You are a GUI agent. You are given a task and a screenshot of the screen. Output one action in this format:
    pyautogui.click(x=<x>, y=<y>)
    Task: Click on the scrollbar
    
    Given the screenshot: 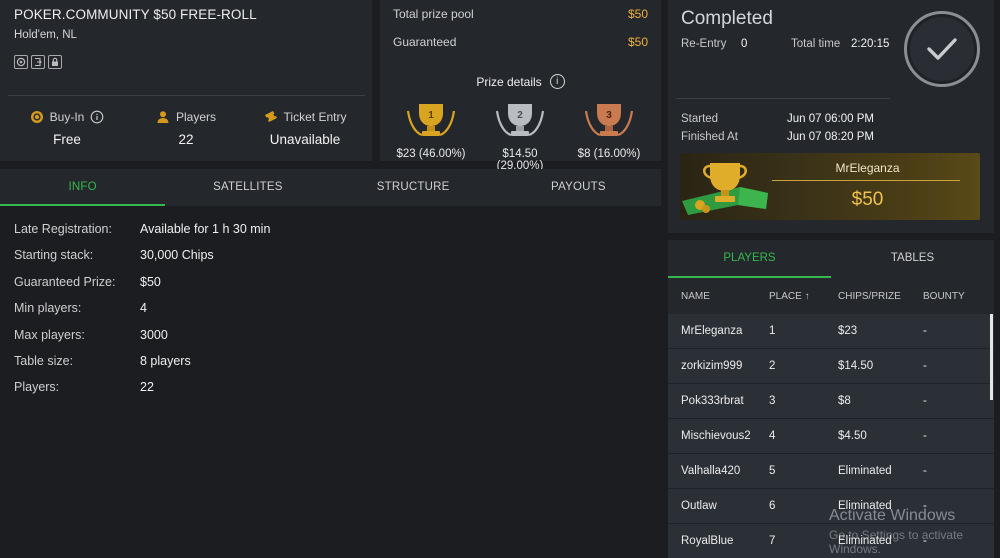 What is the action you would take?
    pyautogui.click(x=991, y=357)
    